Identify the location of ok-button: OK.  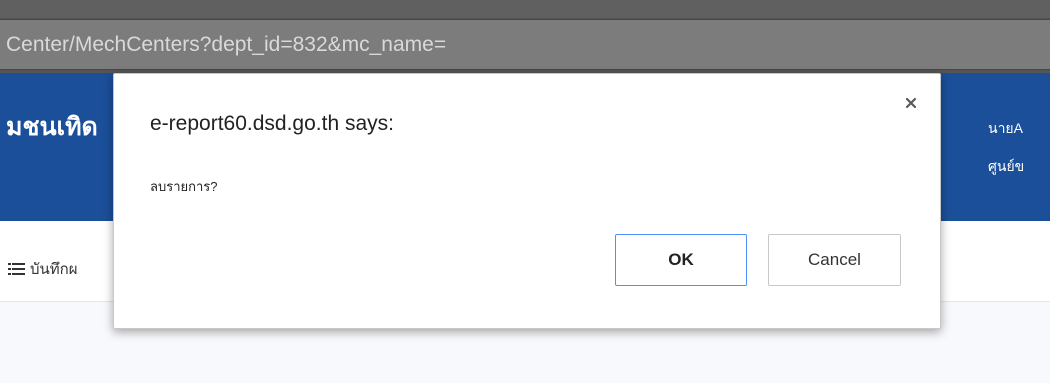
(681, 260).